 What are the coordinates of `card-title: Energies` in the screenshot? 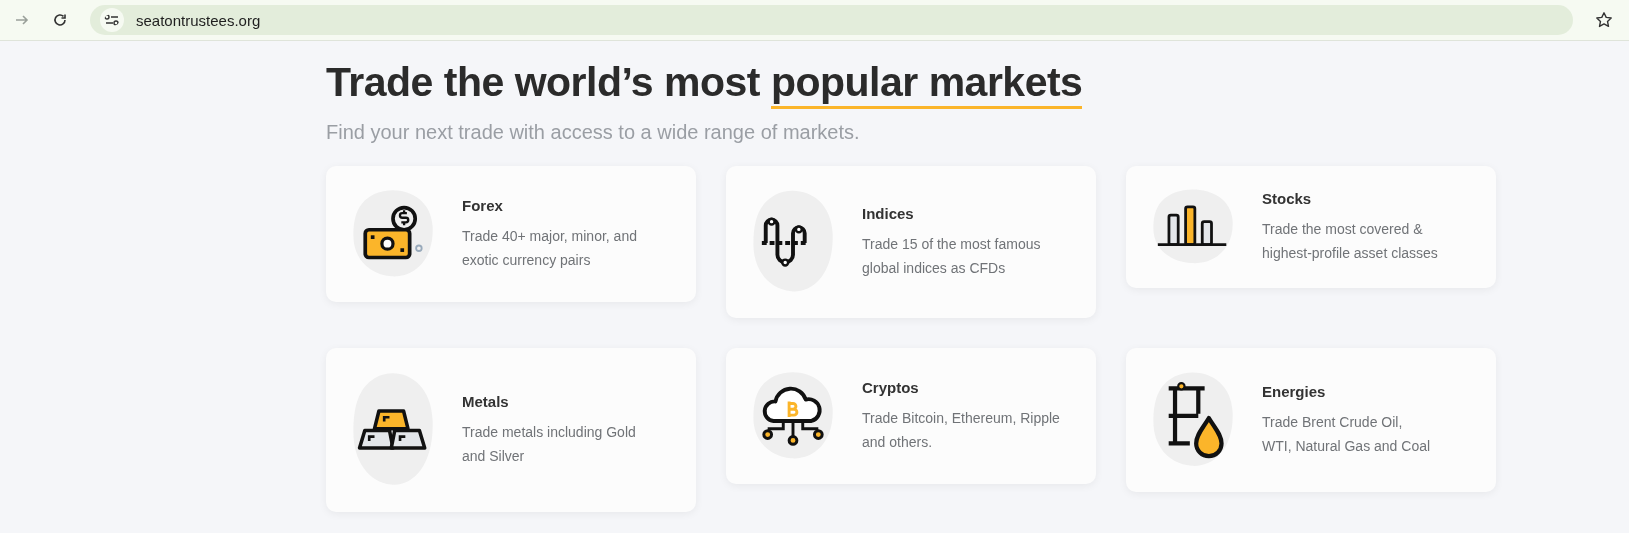 It's located at (1294, 391).